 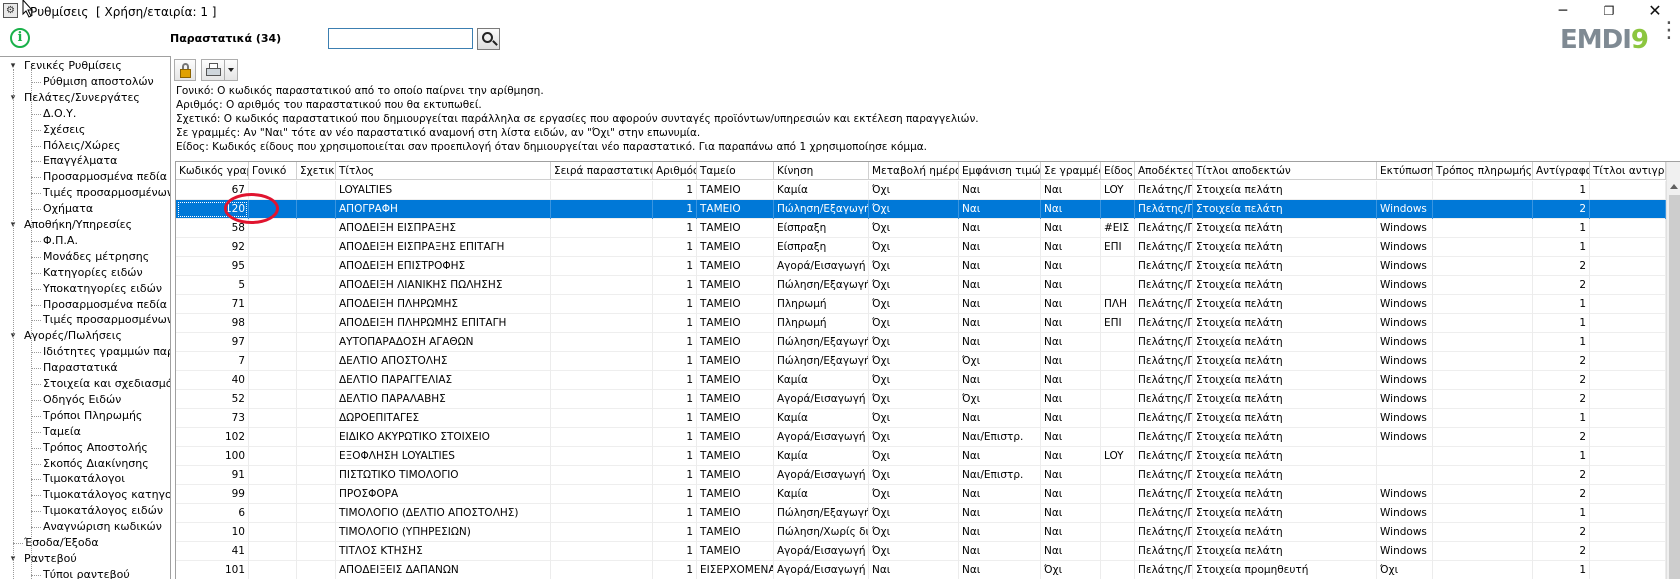 I want to click on column-header: Κωδικός γραμμής, so click(x=212, y=171).